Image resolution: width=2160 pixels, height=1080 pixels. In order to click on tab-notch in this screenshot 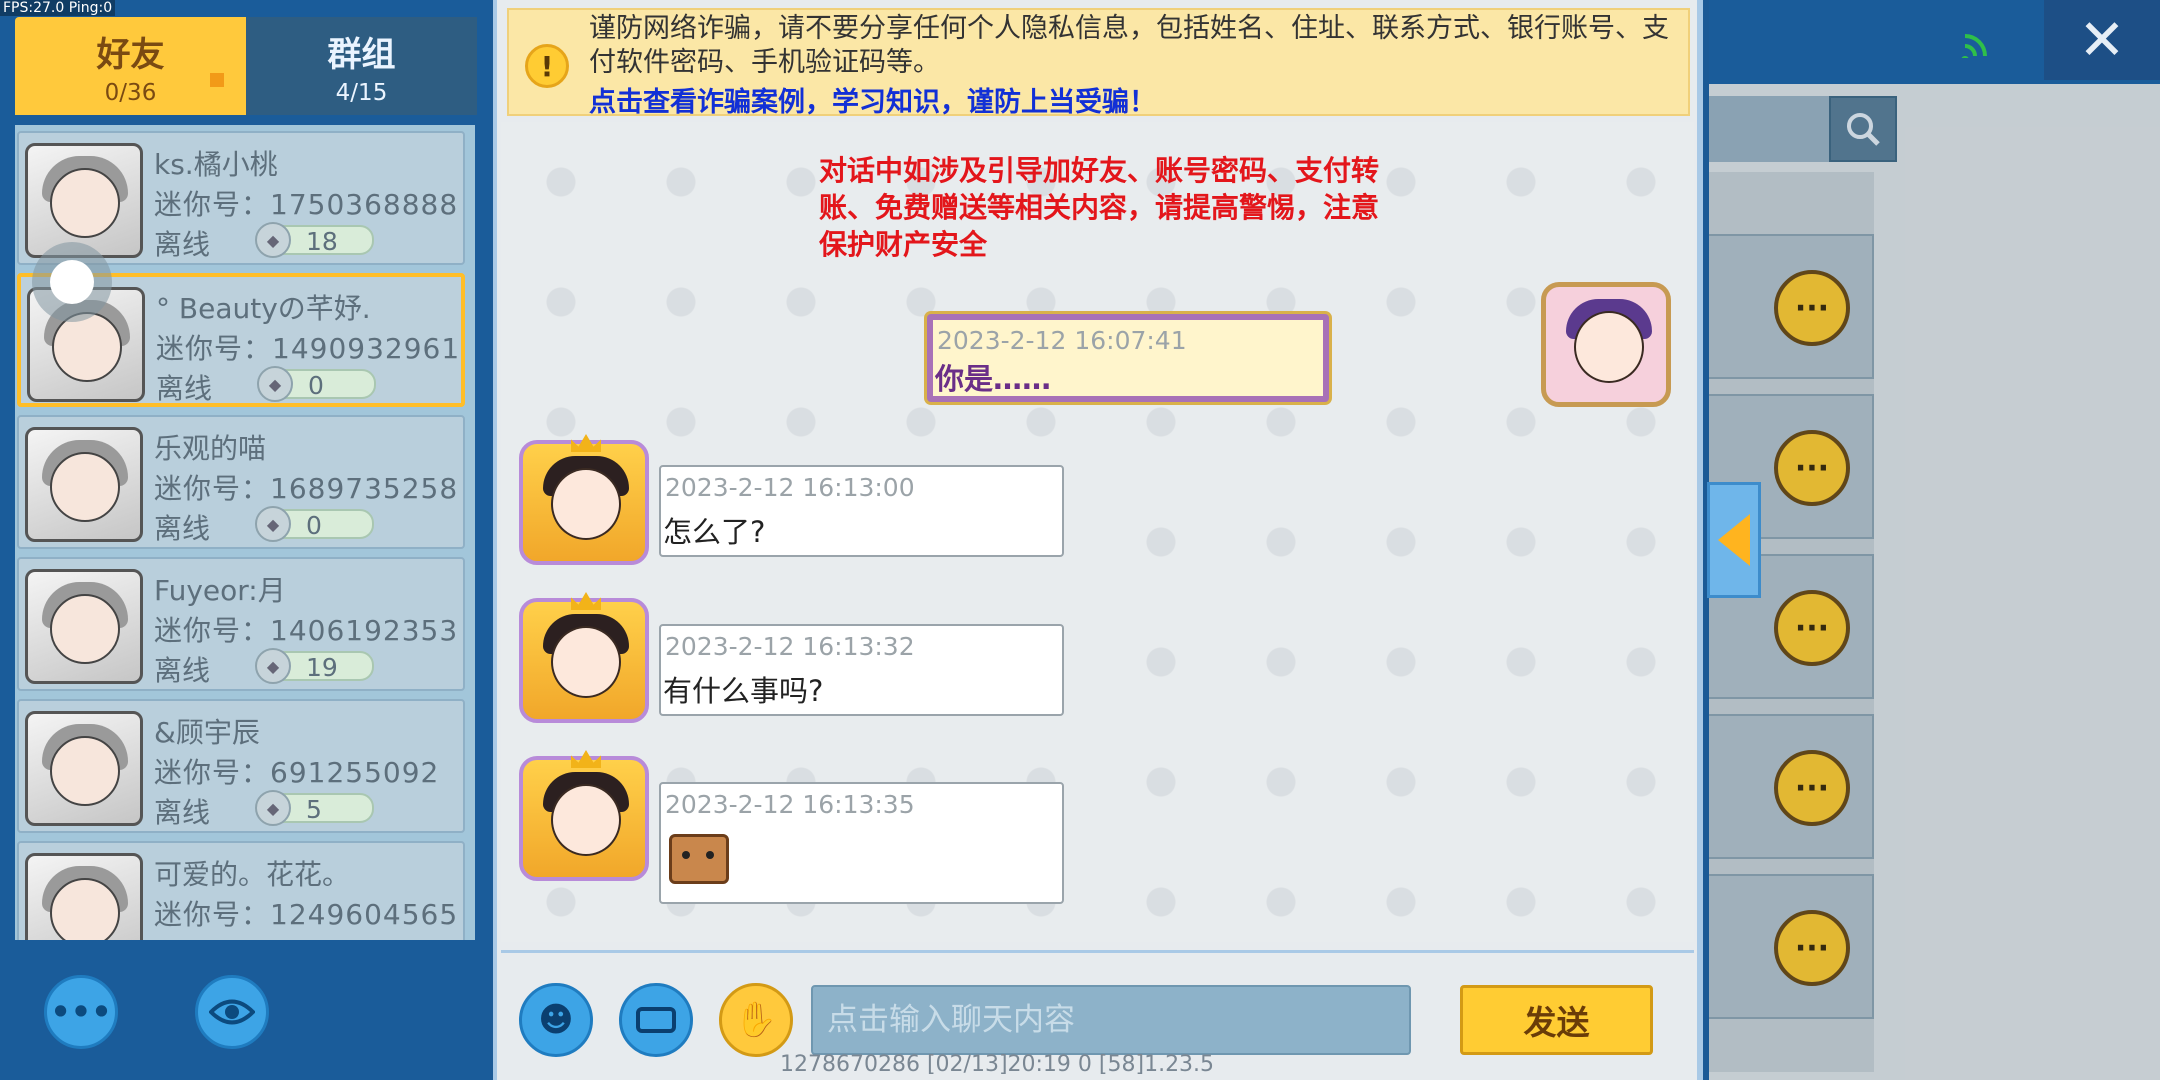, I will do `click(217, 80)`.